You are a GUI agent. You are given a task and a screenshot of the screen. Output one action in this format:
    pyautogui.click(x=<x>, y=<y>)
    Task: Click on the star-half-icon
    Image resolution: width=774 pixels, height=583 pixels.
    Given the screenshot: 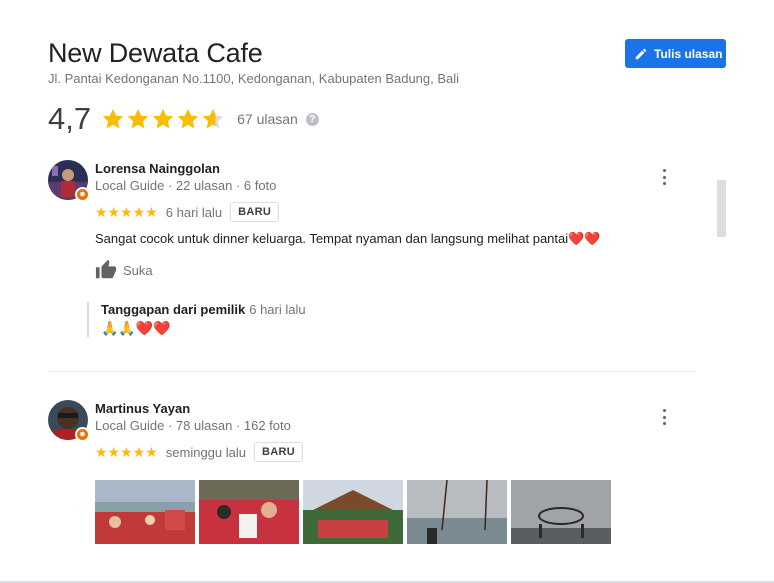 What is the action you would take?
    pyautogui.click(x=213, y=119)
    